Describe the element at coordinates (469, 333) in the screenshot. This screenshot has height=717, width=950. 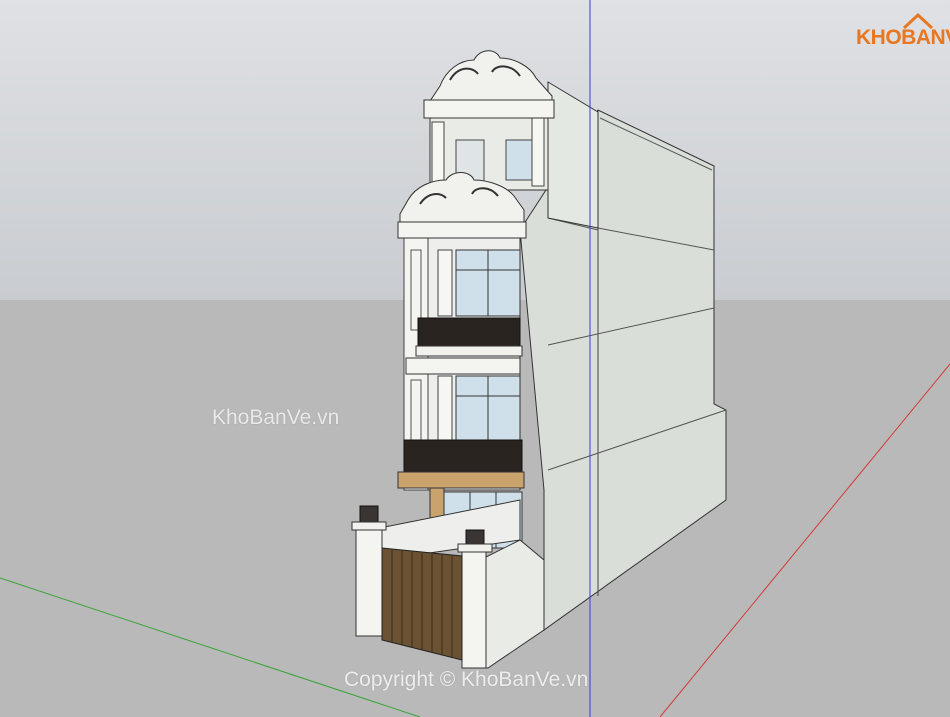
I see `balcony-railing-upper` at that location.